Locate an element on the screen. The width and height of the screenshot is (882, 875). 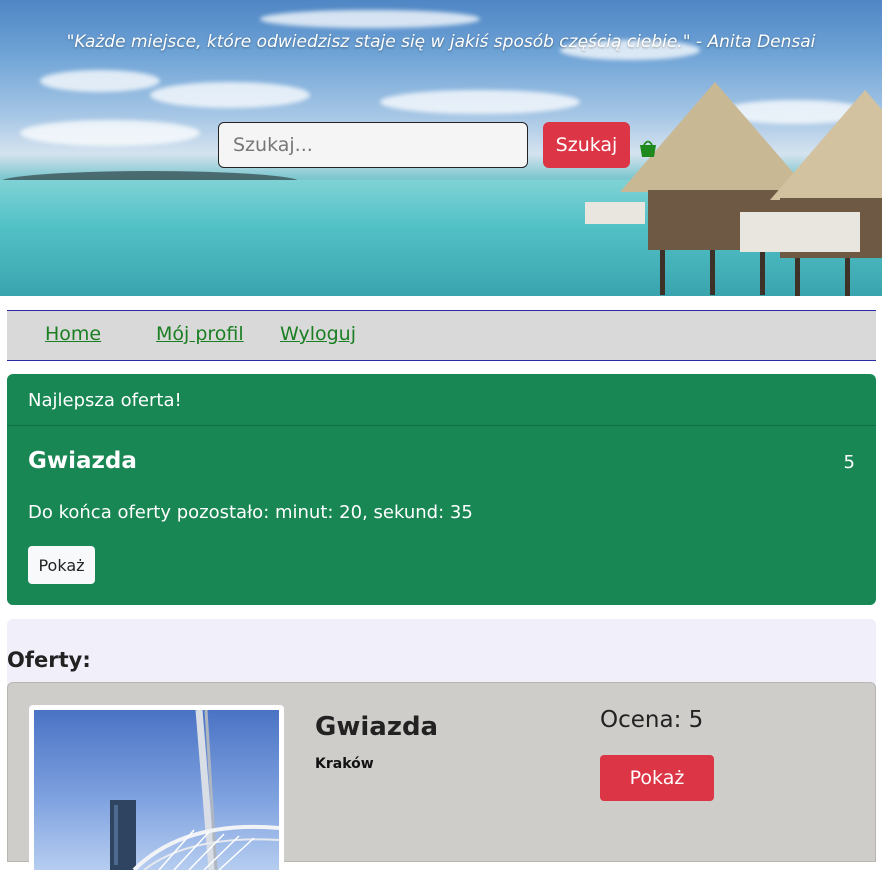
offer-name: Gwiazda is located at coordinates (377, 727).